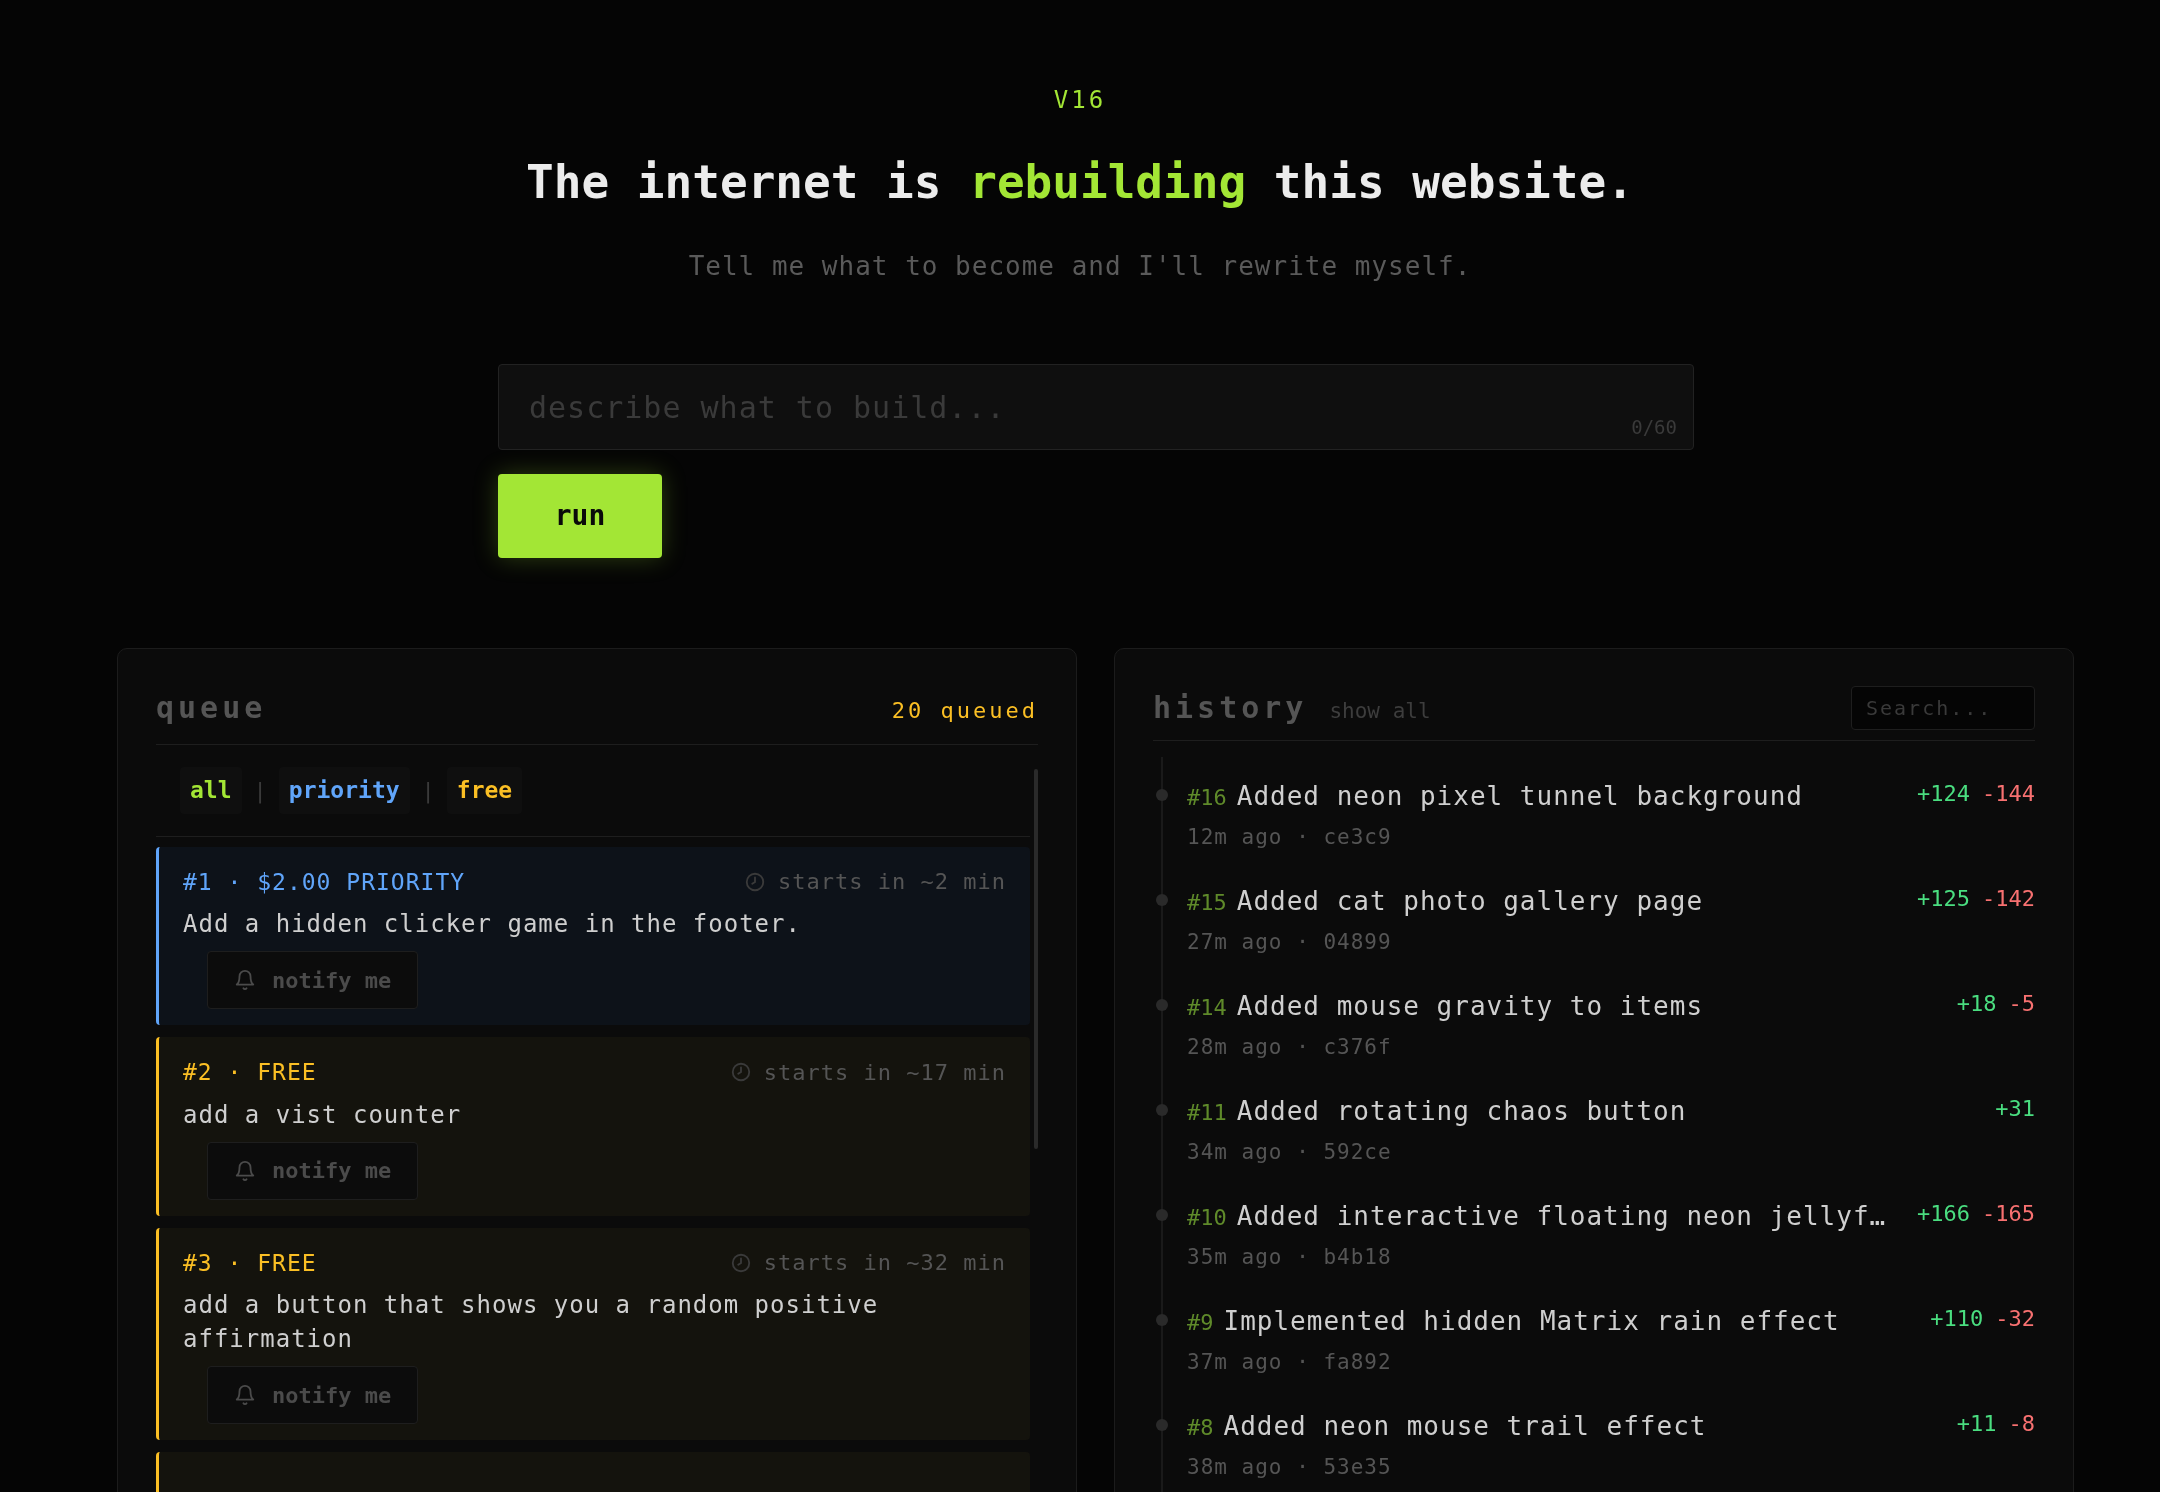 The width and height of the screenshot is (2160, 1492). I want to click on filter-tab: all, so click(211, 790).